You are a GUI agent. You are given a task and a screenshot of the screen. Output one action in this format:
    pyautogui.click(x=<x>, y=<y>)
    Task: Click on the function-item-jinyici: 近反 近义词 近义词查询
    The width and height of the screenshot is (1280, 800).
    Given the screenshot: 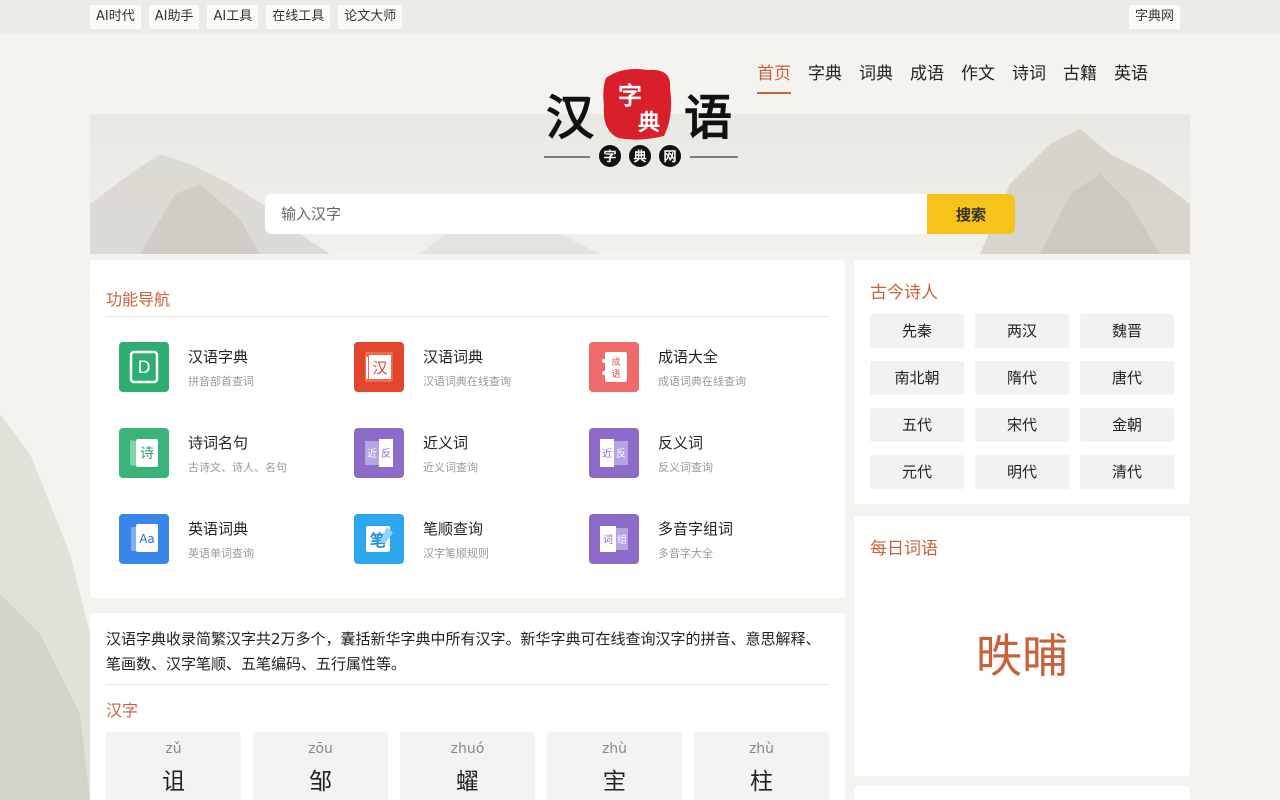 What is the action you would take?
    pyautogui.click(x=464, y=454)
    